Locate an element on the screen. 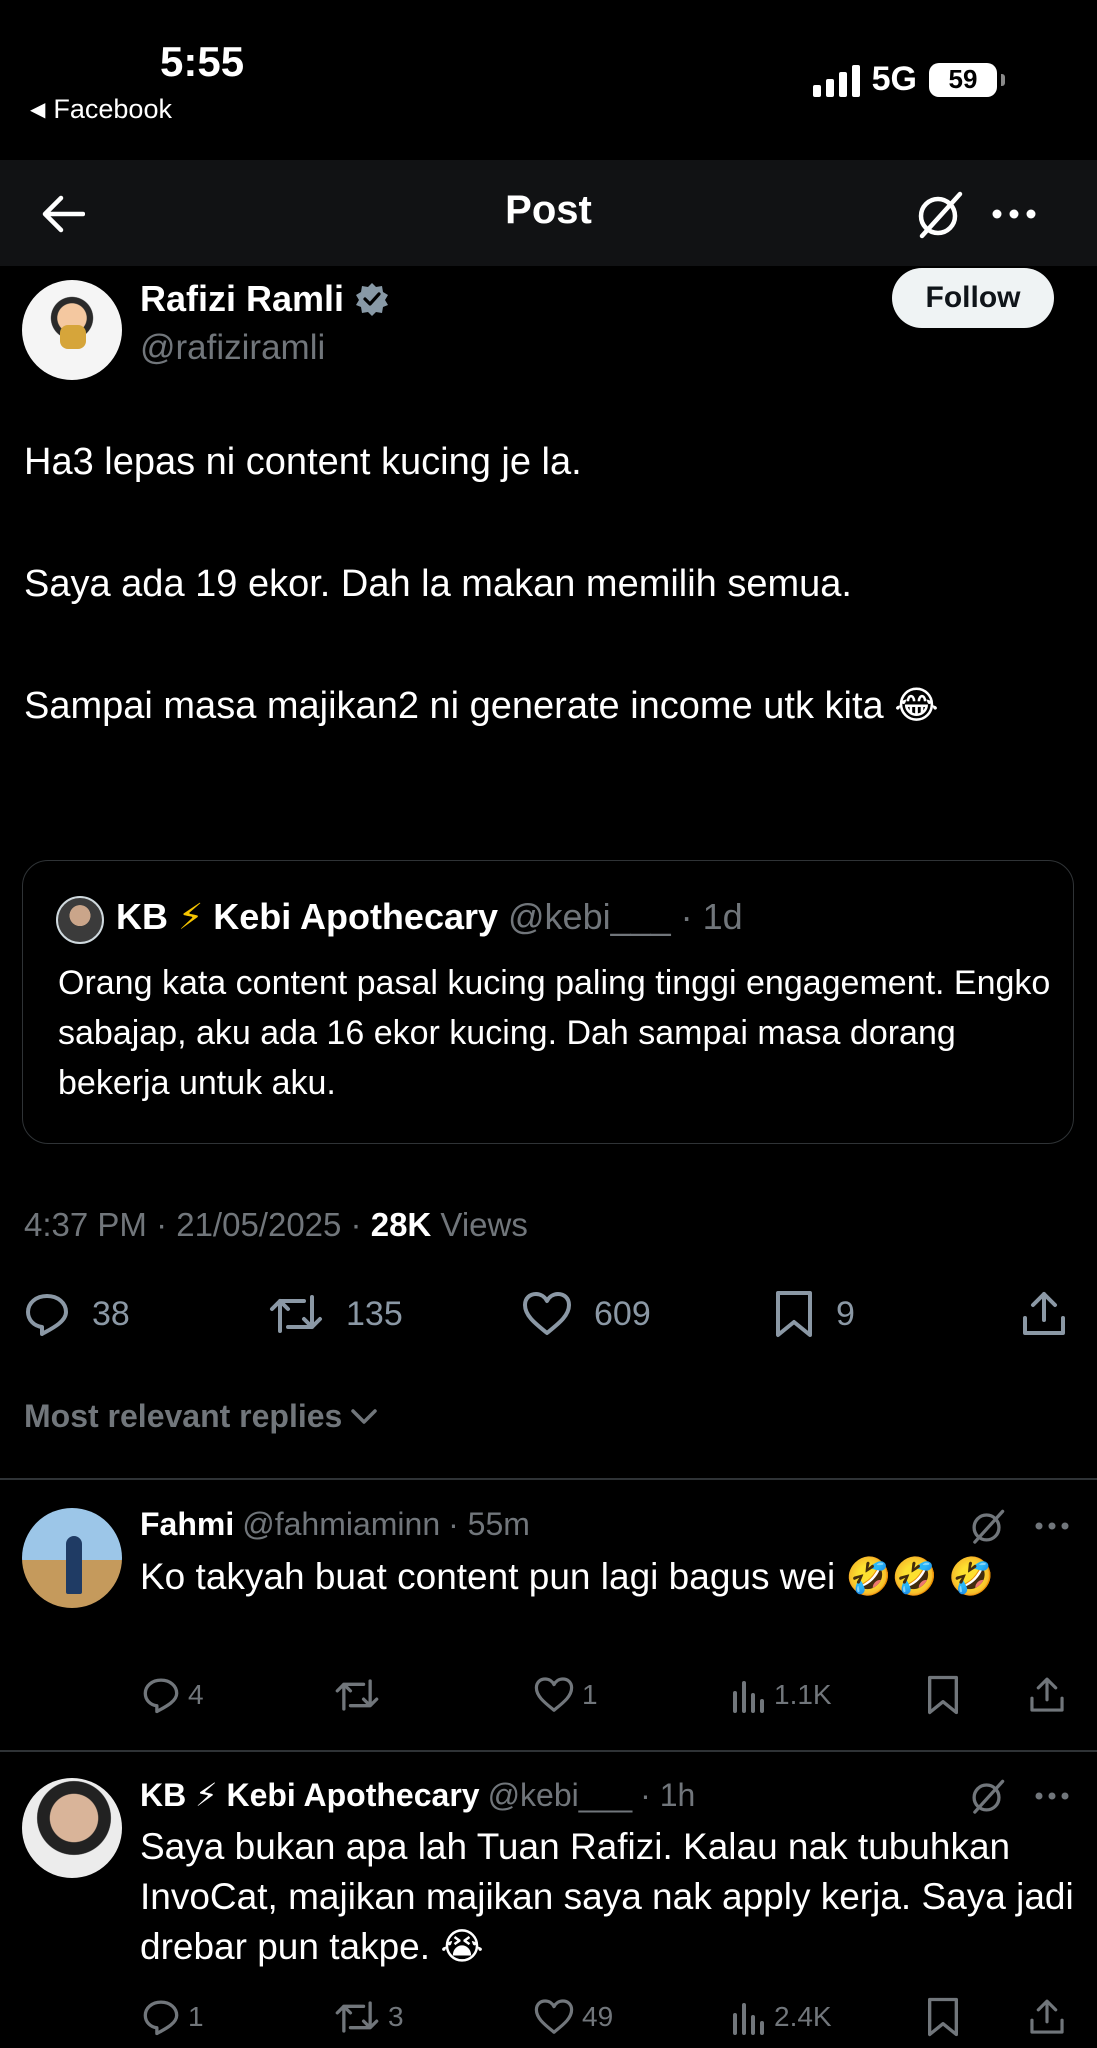  battery-icon: 59 is located at coordinates (967, 79).